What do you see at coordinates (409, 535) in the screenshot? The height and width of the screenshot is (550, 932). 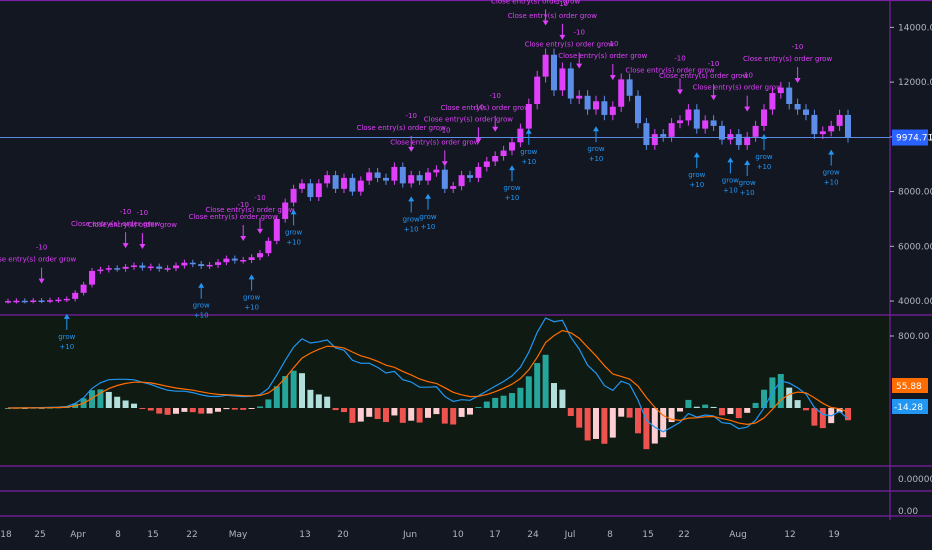 I see `time-tick-label: Jun` at bounding box center [409, 535].